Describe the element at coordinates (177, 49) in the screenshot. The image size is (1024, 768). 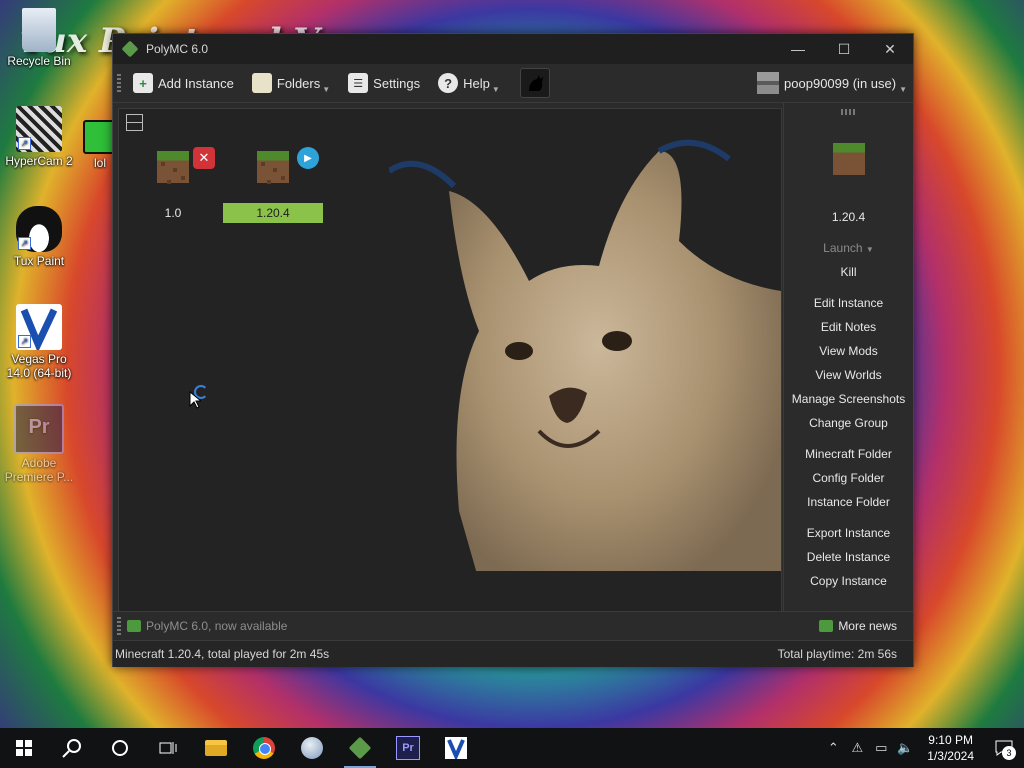
I see `window-title: PolyMC 6.0` at that location.